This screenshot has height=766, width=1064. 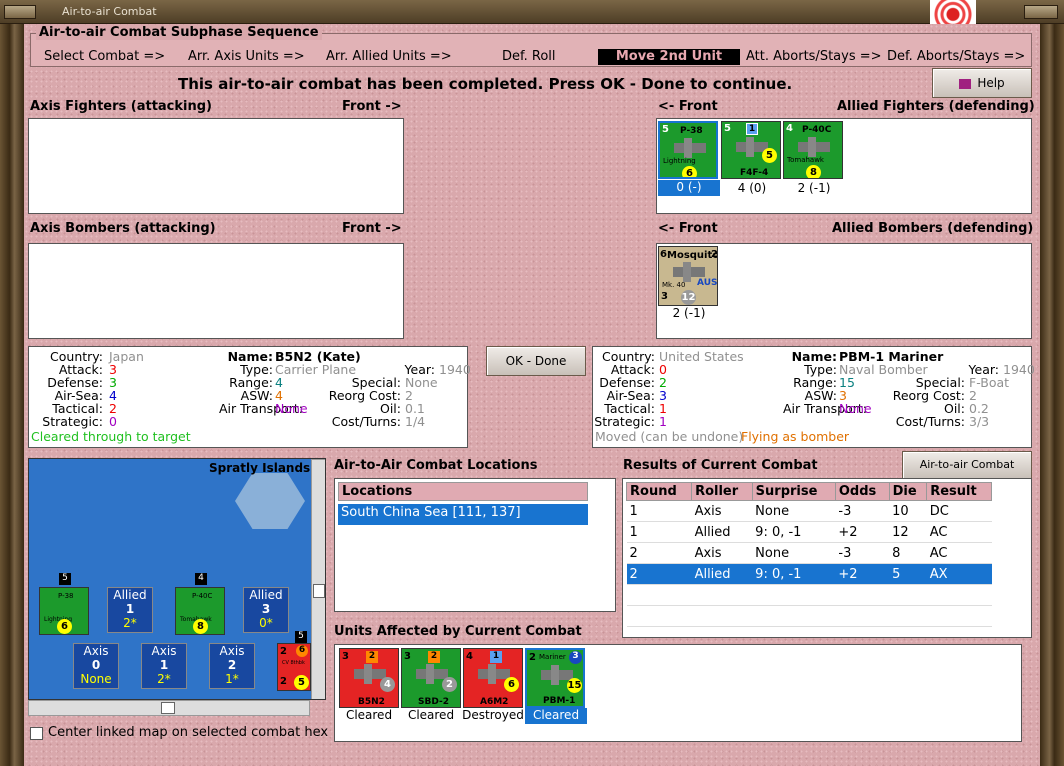 What do you see at coordinates (795, 436) in the screenshot?
I see `allied-note-flying: Flying as bomber` at bounding box center [795, 436].